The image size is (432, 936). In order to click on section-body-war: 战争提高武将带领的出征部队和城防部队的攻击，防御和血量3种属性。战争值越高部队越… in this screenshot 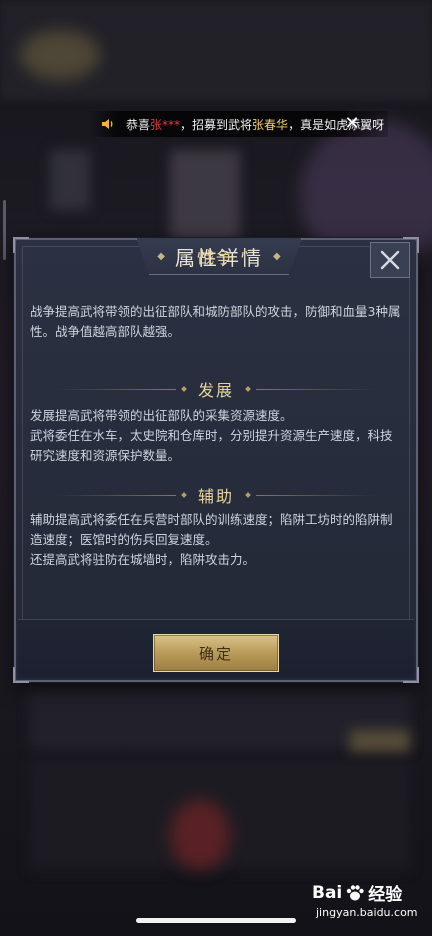, I will do `click(215, 321)`.